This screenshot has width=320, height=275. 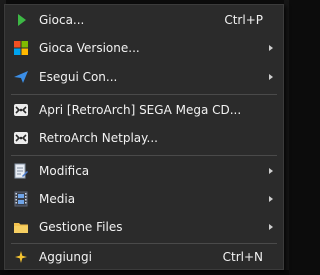 What do you see at coordinates (242, 257) in the screenshot?
I see `shortcut-text: Ctrl+N` at bounding box center [242, 257].